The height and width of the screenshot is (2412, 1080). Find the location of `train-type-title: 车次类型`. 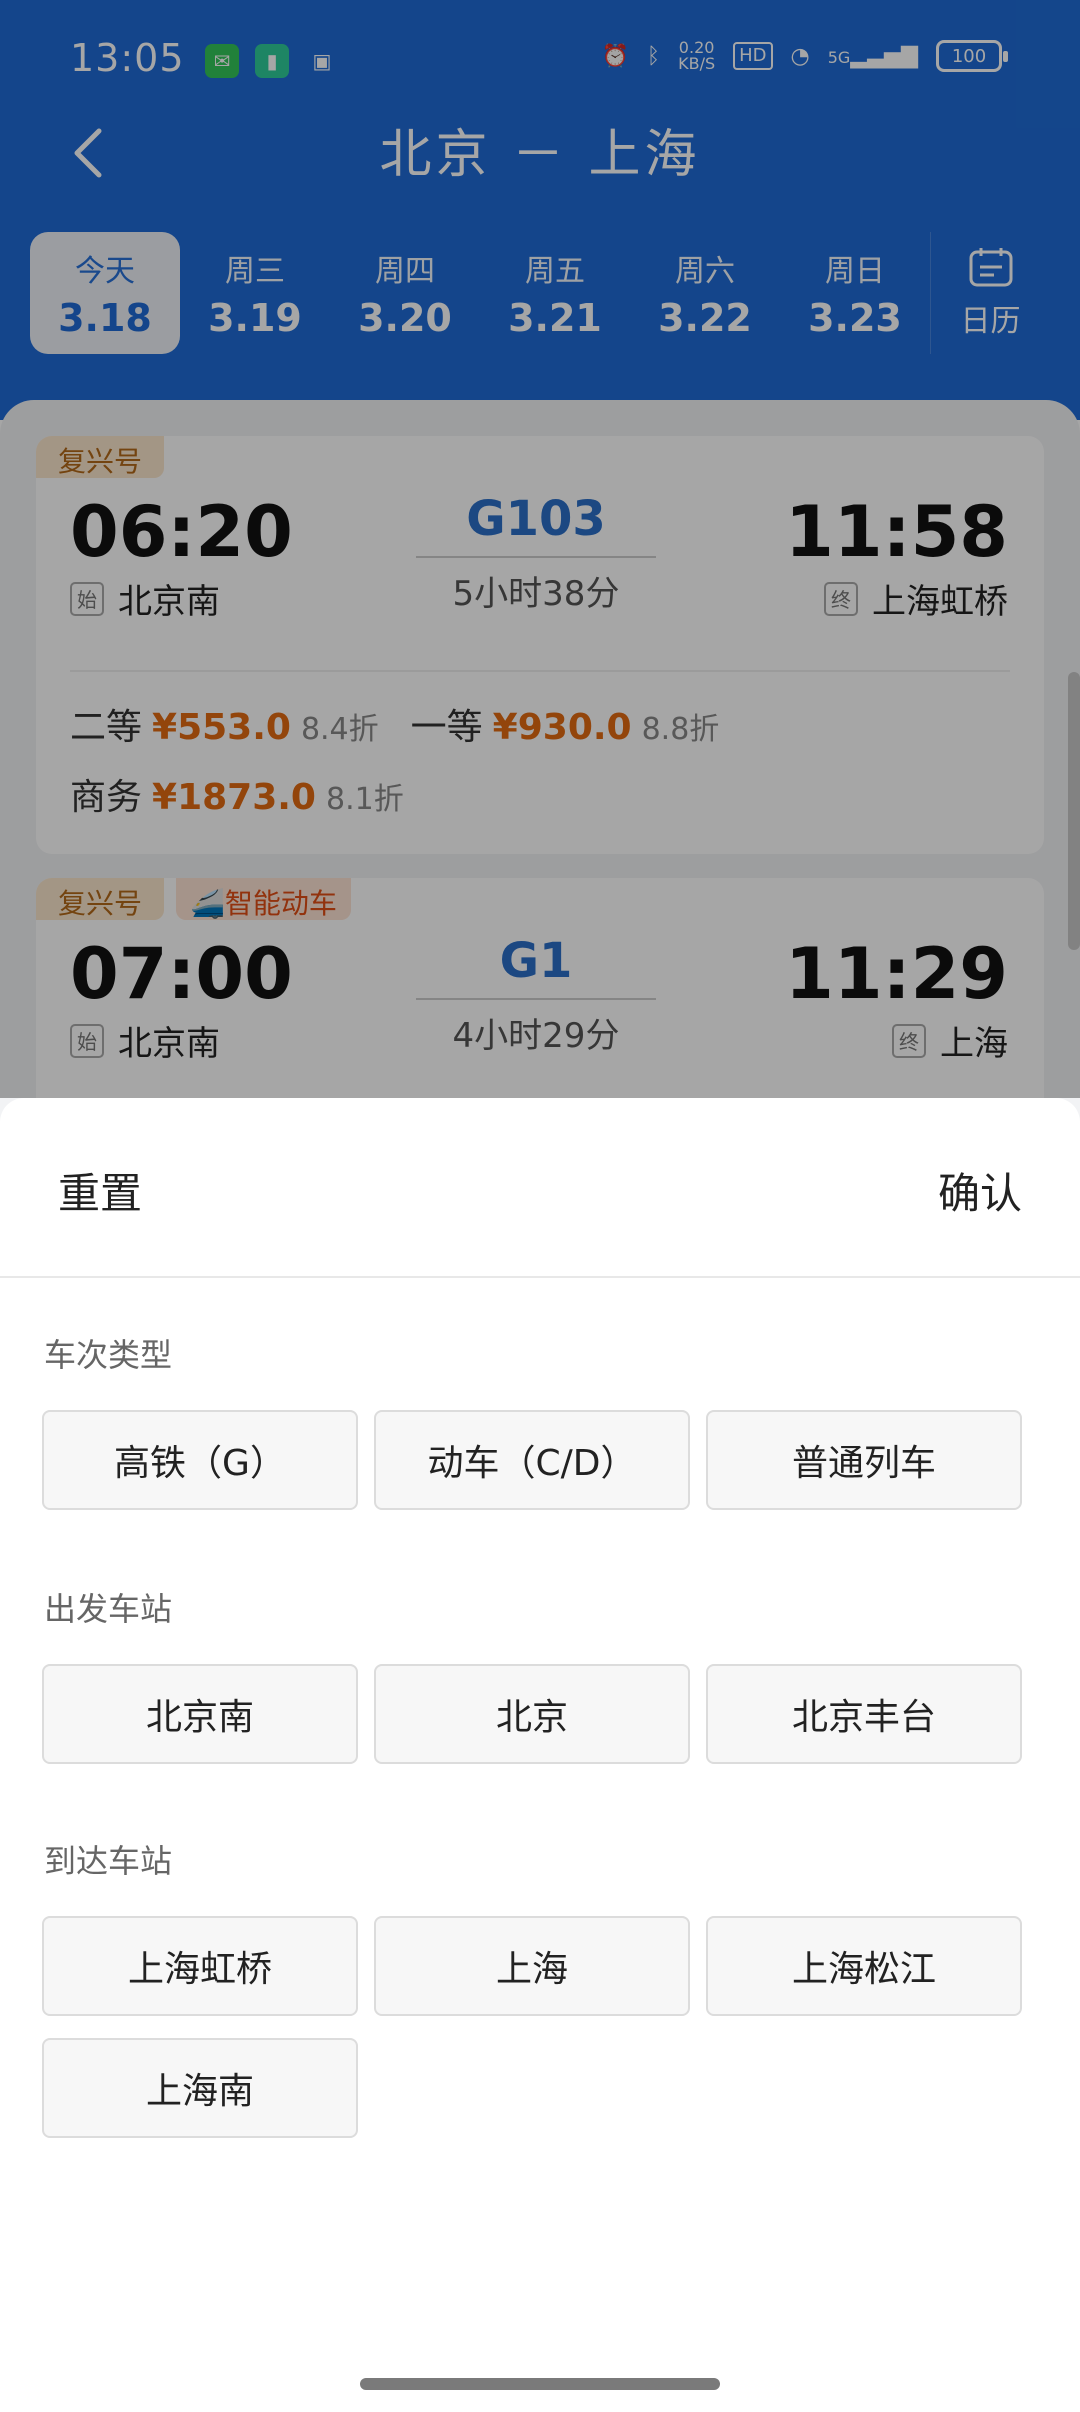

train-type-title: 车次类型 is located at coordinates (108, 1355).